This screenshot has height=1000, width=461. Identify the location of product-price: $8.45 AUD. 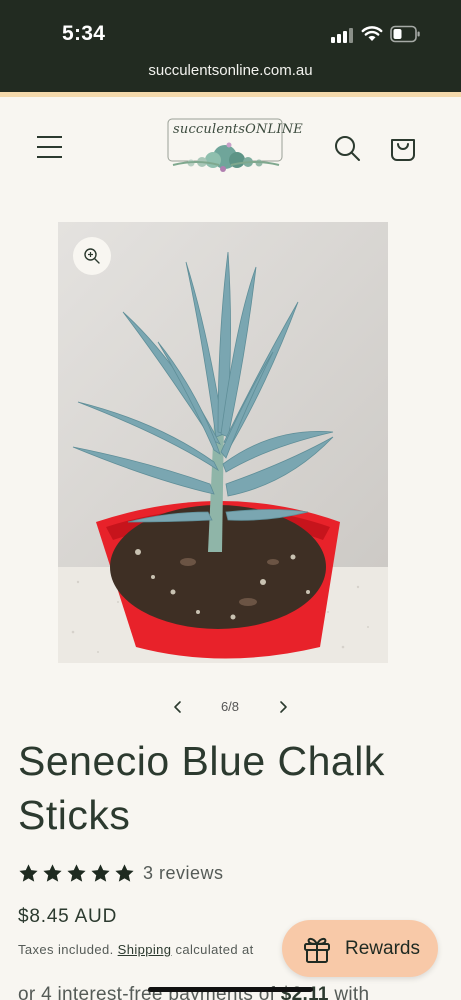
(68, 916).